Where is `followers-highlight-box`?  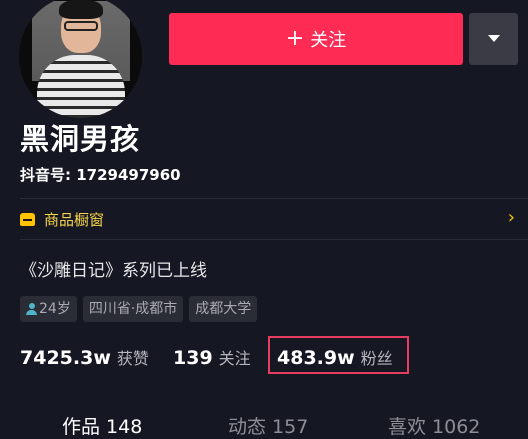
followers-highlight-box is located at coordinates (338, 355).